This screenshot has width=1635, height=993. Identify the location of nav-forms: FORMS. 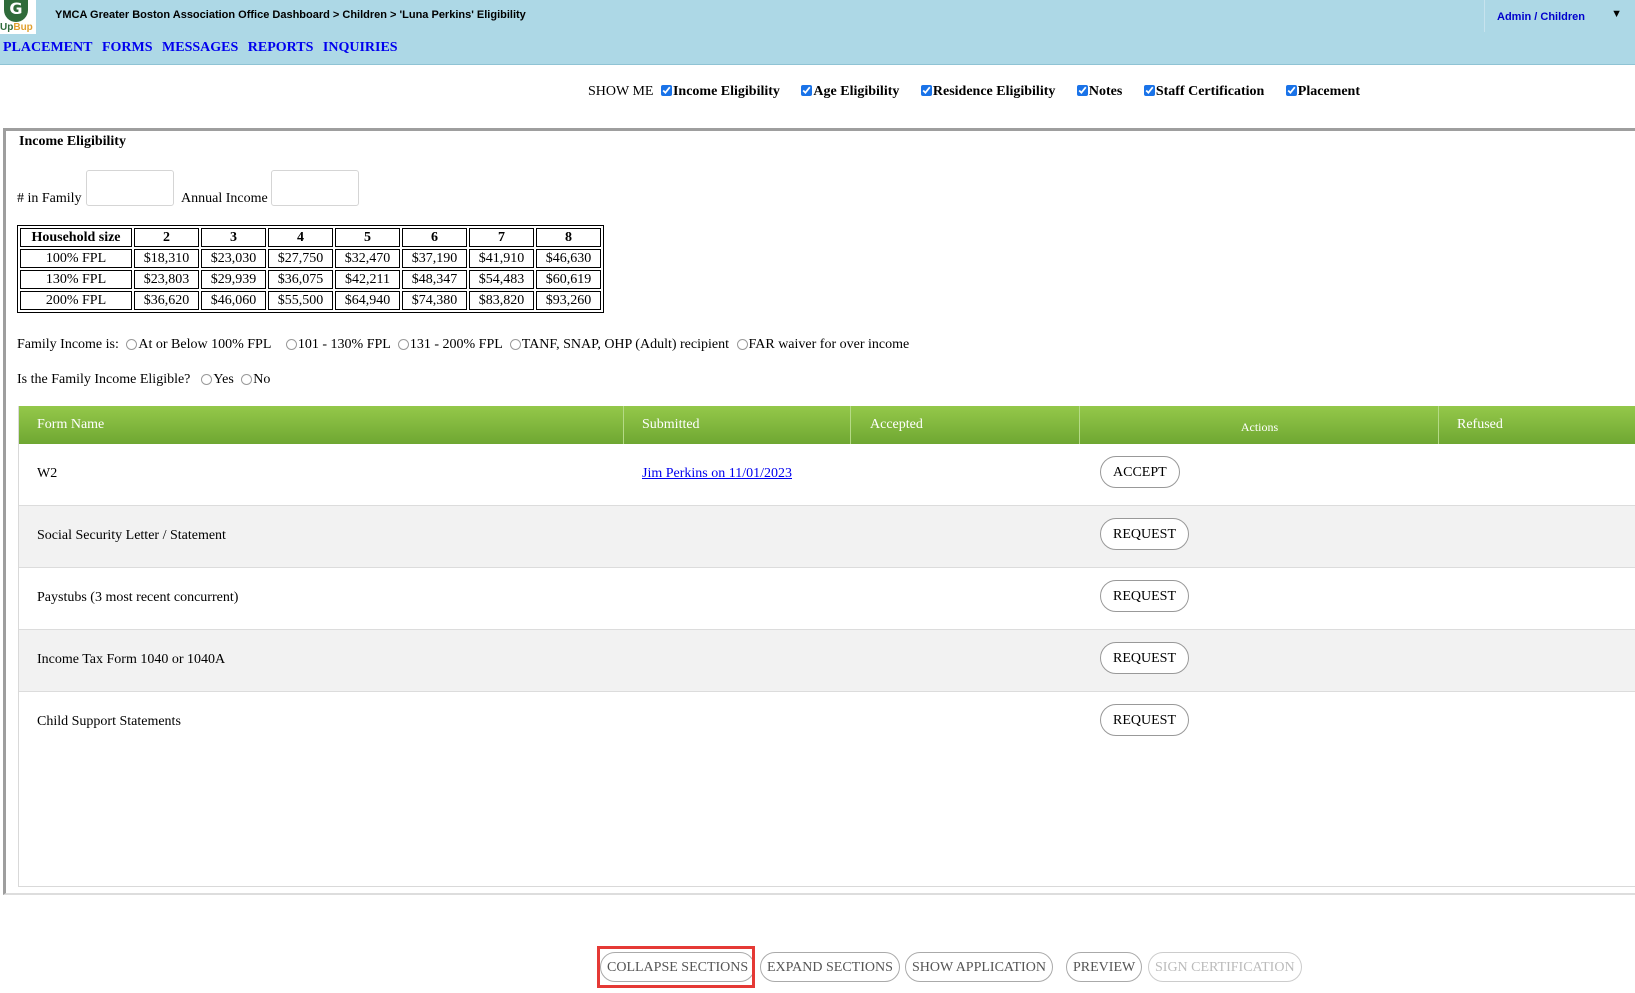
(127, 47).